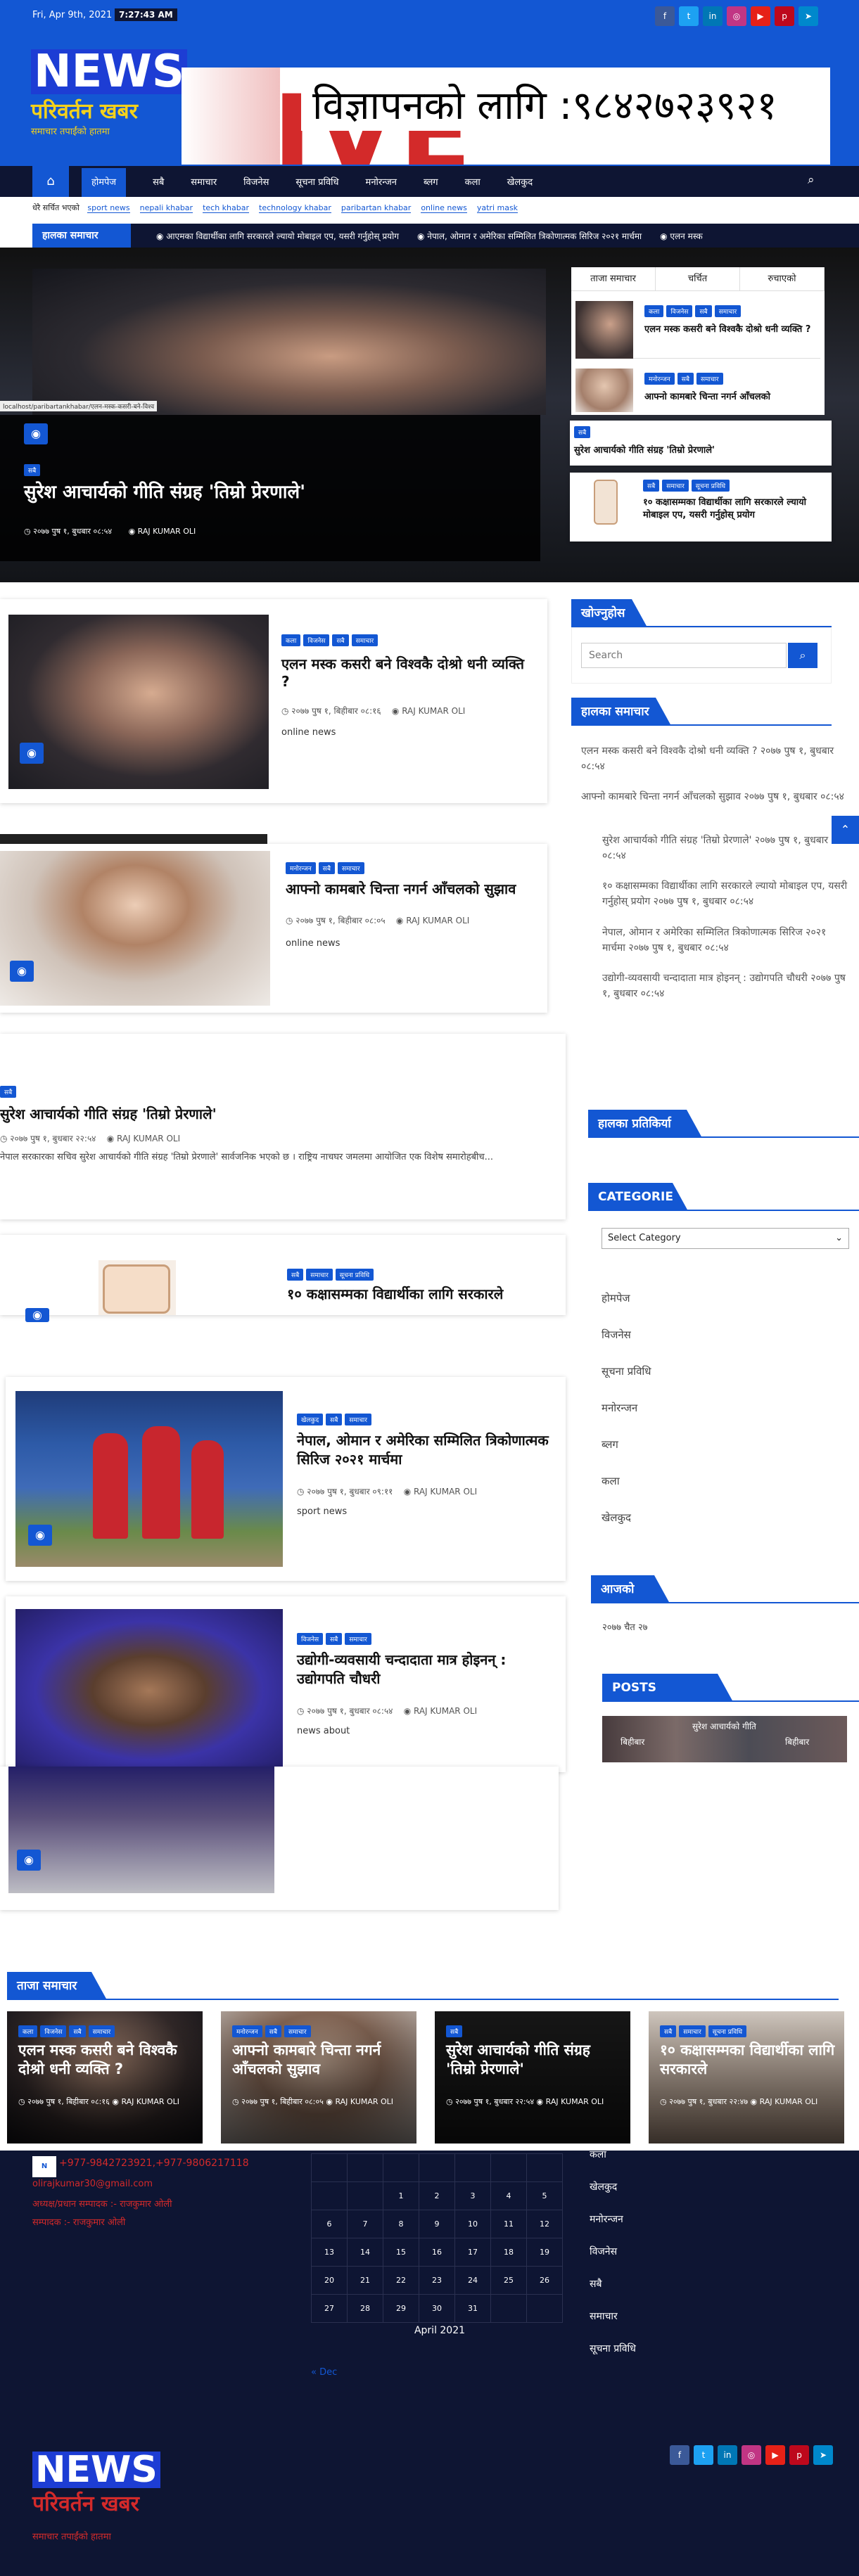 The width and height of the screenshot is (859, 2576). Describe the element at coordinates (109, 93) in the screenshot. I see `logo: NEWS परिवर्तन खबर समाचार तपाईंको हातमा` at that location.